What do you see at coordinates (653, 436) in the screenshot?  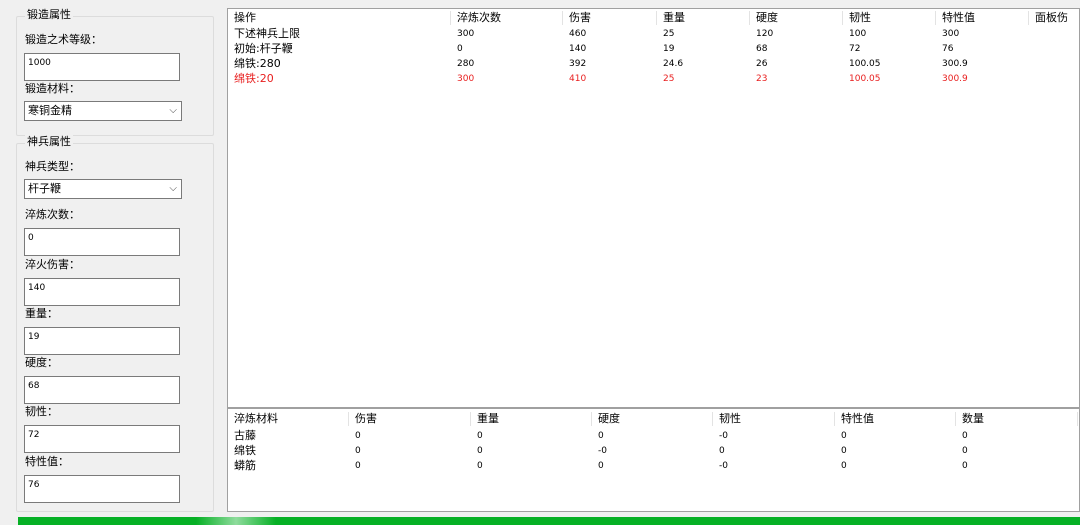 I see `table-row: 古藤 0 0 0 -0 0 0` at bounding box center [653, 436].